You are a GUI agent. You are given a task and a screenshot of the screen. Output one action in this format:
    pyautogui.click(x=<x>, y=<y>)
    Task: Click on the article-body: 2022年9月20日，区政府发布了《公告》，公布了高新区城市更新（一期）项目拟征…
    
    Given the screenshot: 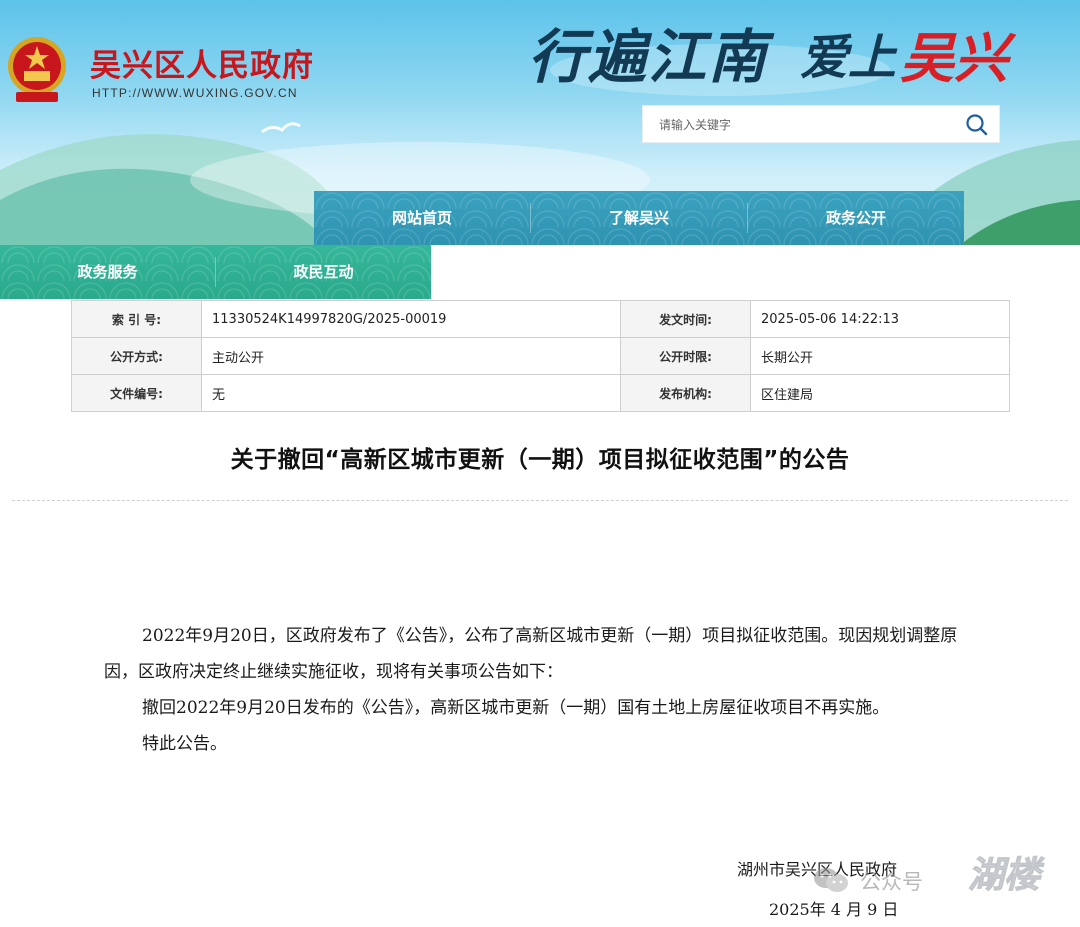 What is the action you would take?
    pyautogui.click(x=542, y=690)
    